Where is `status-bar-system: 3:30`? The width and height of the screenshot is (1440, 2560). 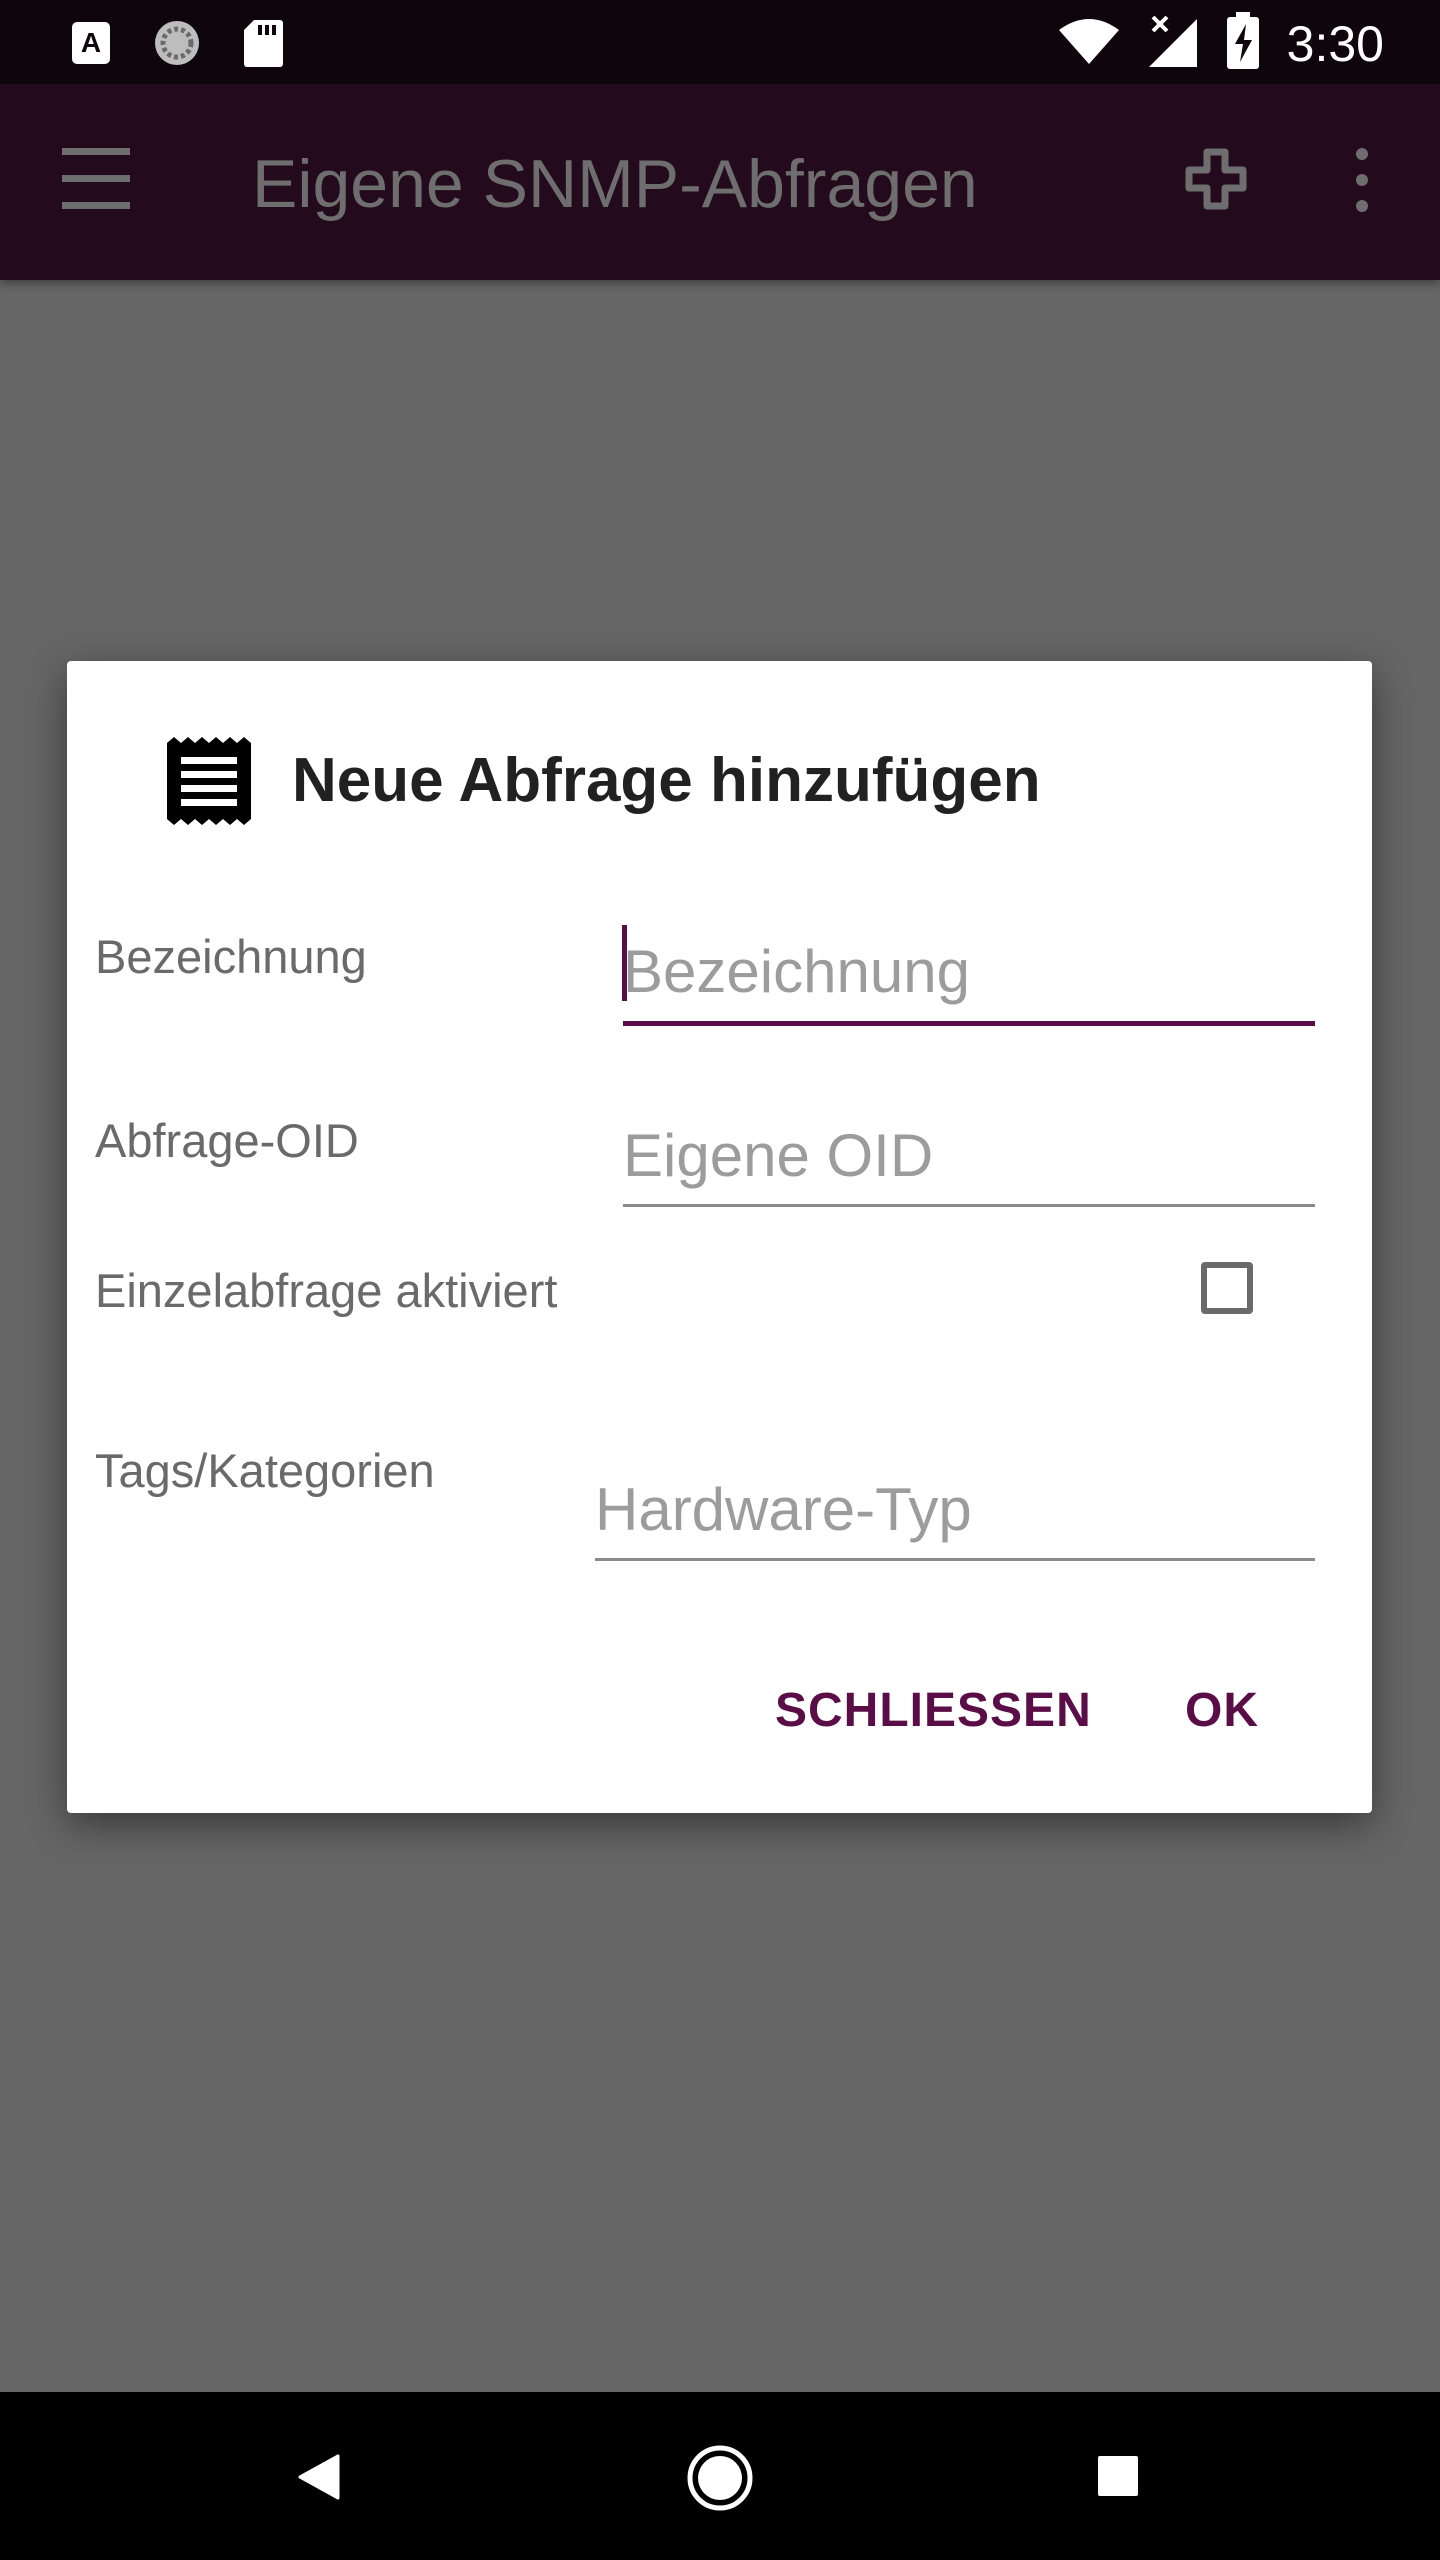
status-bar-system: 3:30 is located at coordinates (1220, 43).